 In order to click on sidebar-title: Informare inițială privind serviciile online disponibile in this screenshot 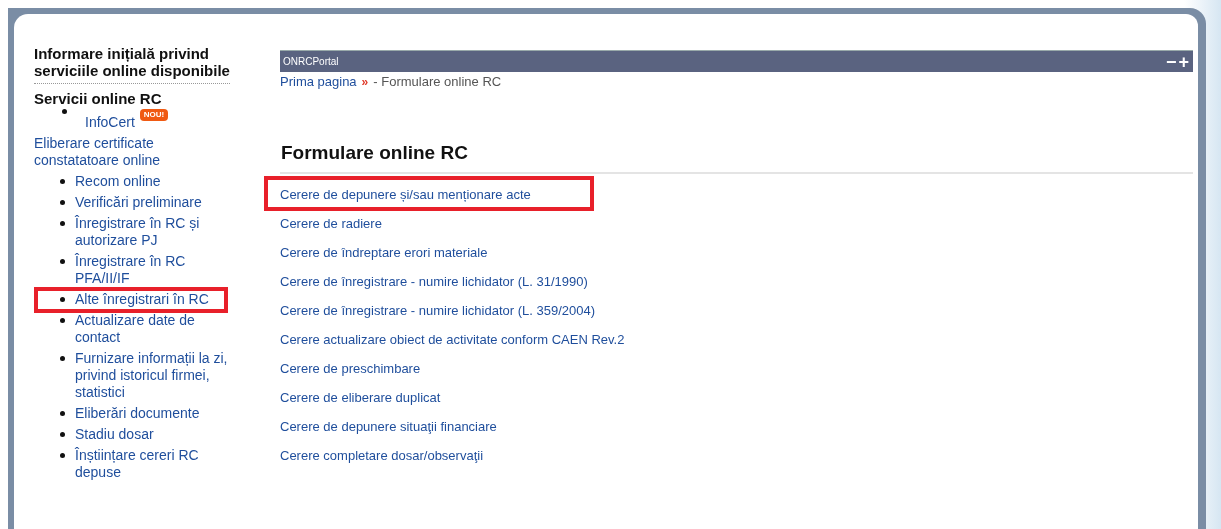, I will do `click(132, 64)`.